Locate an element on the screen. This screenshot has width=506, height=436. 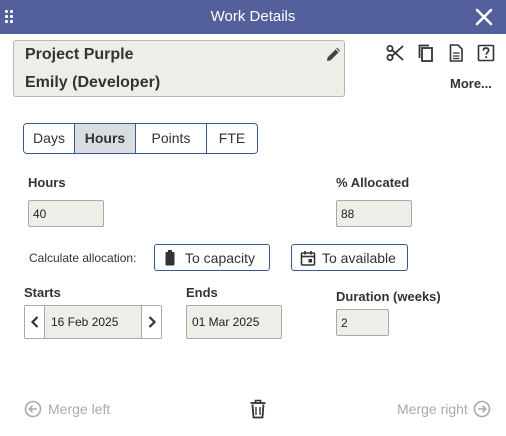
tab-hours: Hours is located at coordinates (105, 138).